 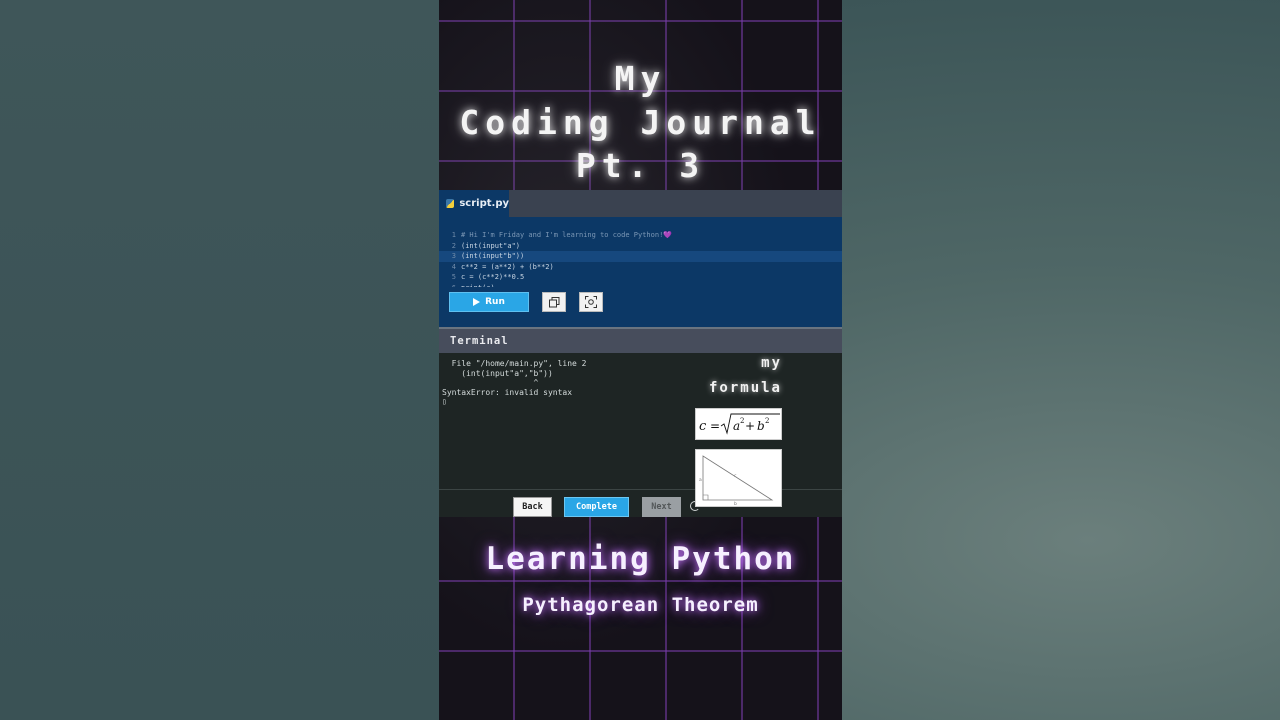 I want to click on complete-button: Complete, so click(x=596, y=507).